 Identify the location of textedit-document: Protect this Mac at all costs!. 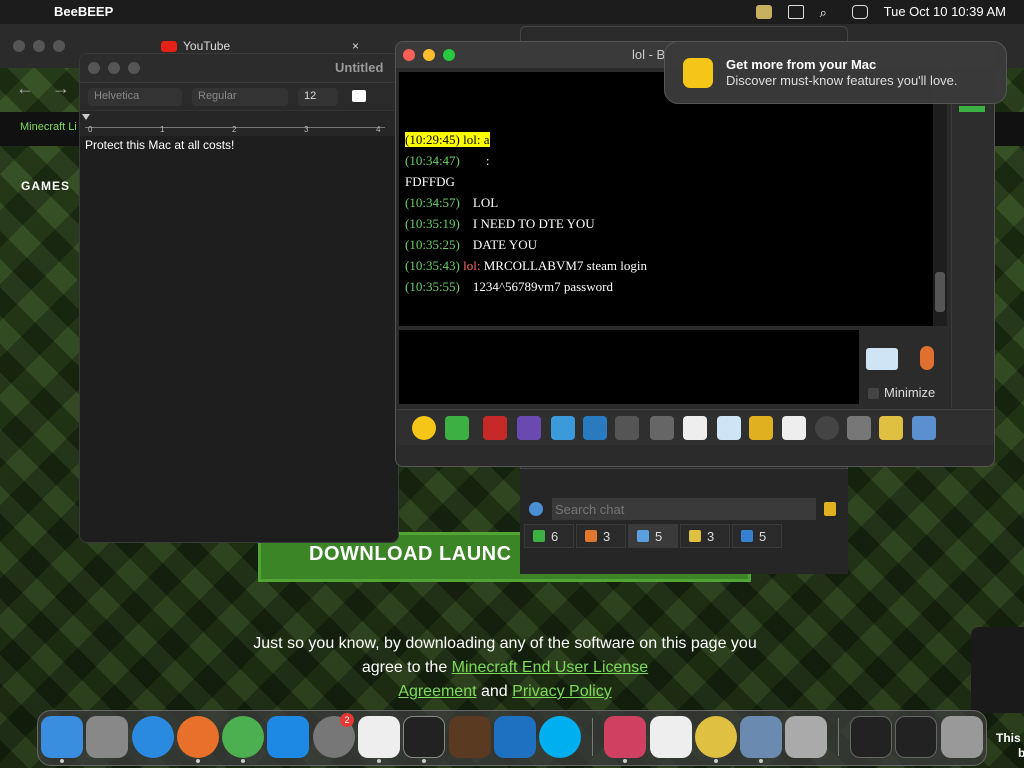
(239, 145).